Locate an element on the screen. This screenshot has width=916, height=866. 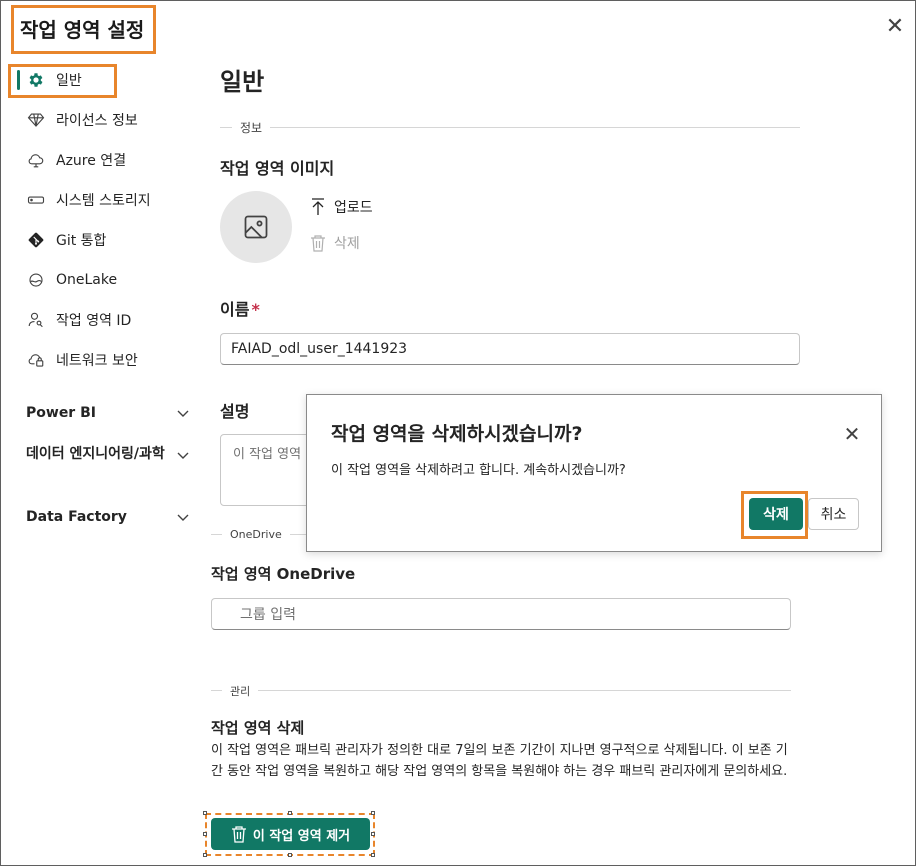
name-label: 이름 * is located at coordinates (240, 308).